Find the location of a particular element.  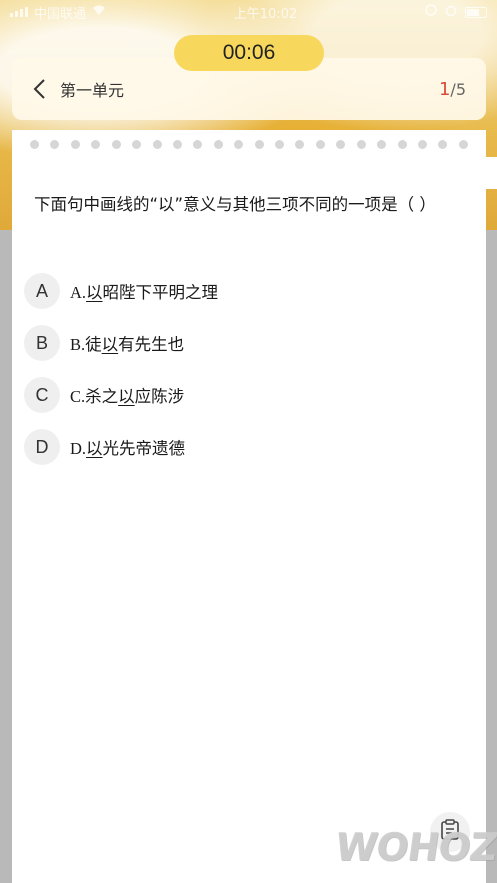

signal-icon is located at coordinates (19, 12).